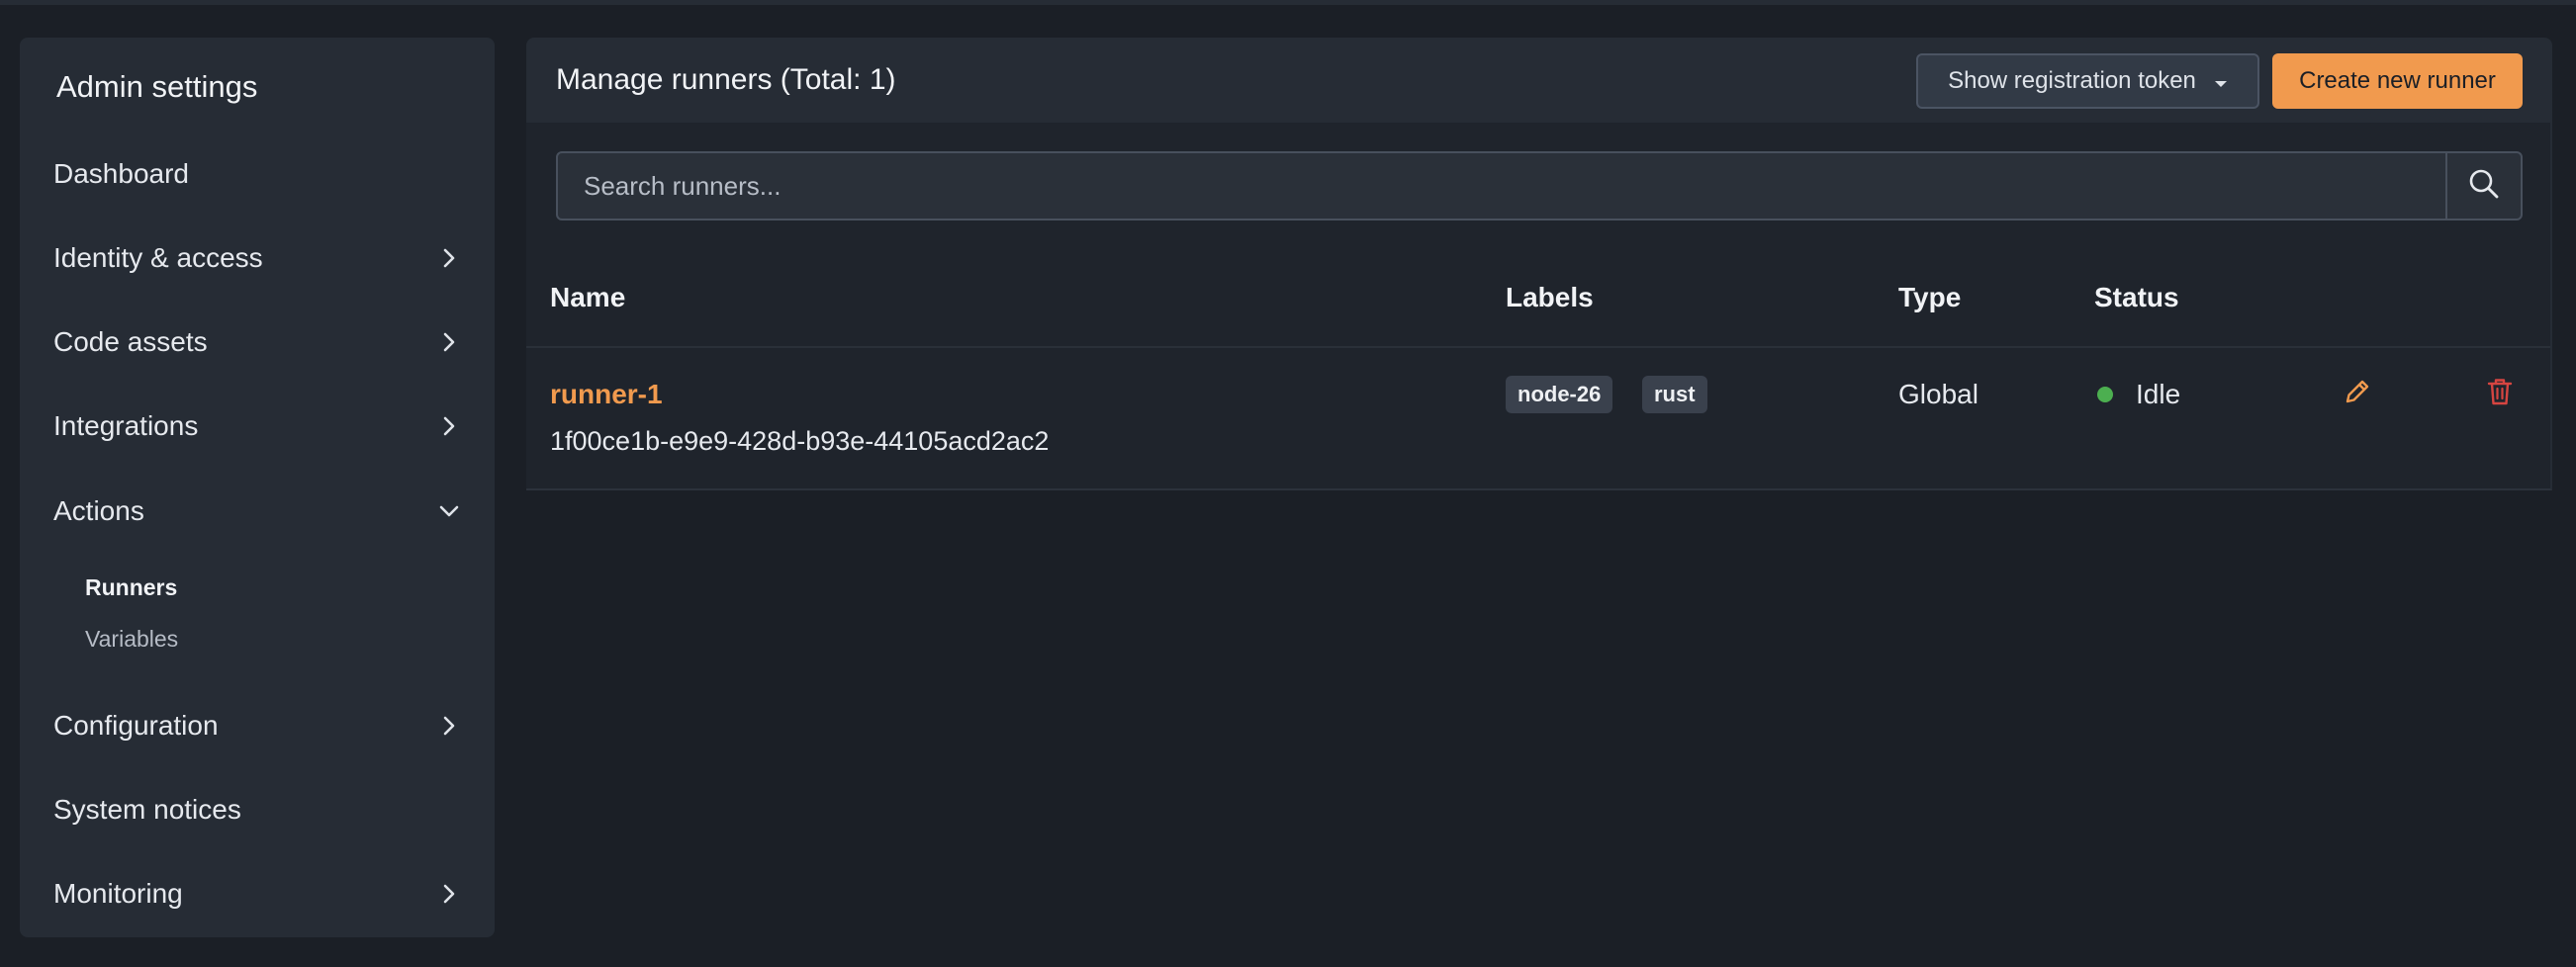 The width and height of the screenshot is (2576, 967). What do you see at coordinates (2158, 394) in the screenshot?
I see `status-badge: Idle` at bounding box center [2158, 394].